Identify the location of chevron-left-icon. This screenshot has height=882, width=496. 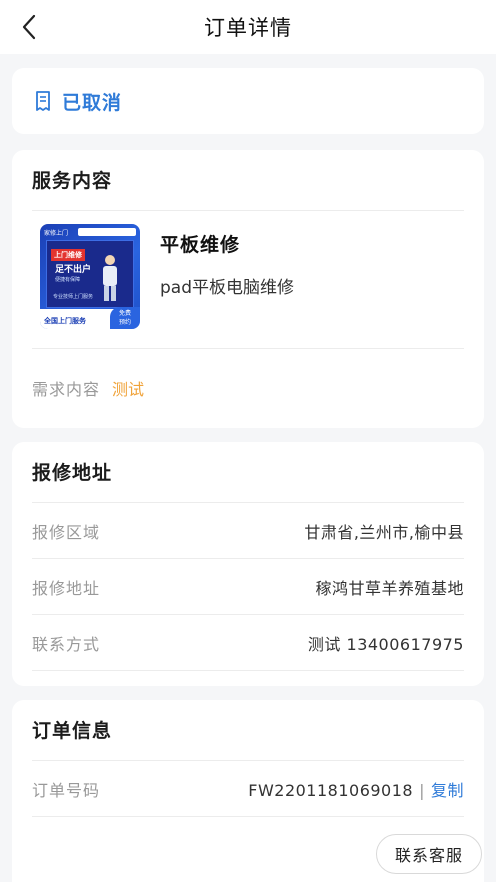
(29, 27).